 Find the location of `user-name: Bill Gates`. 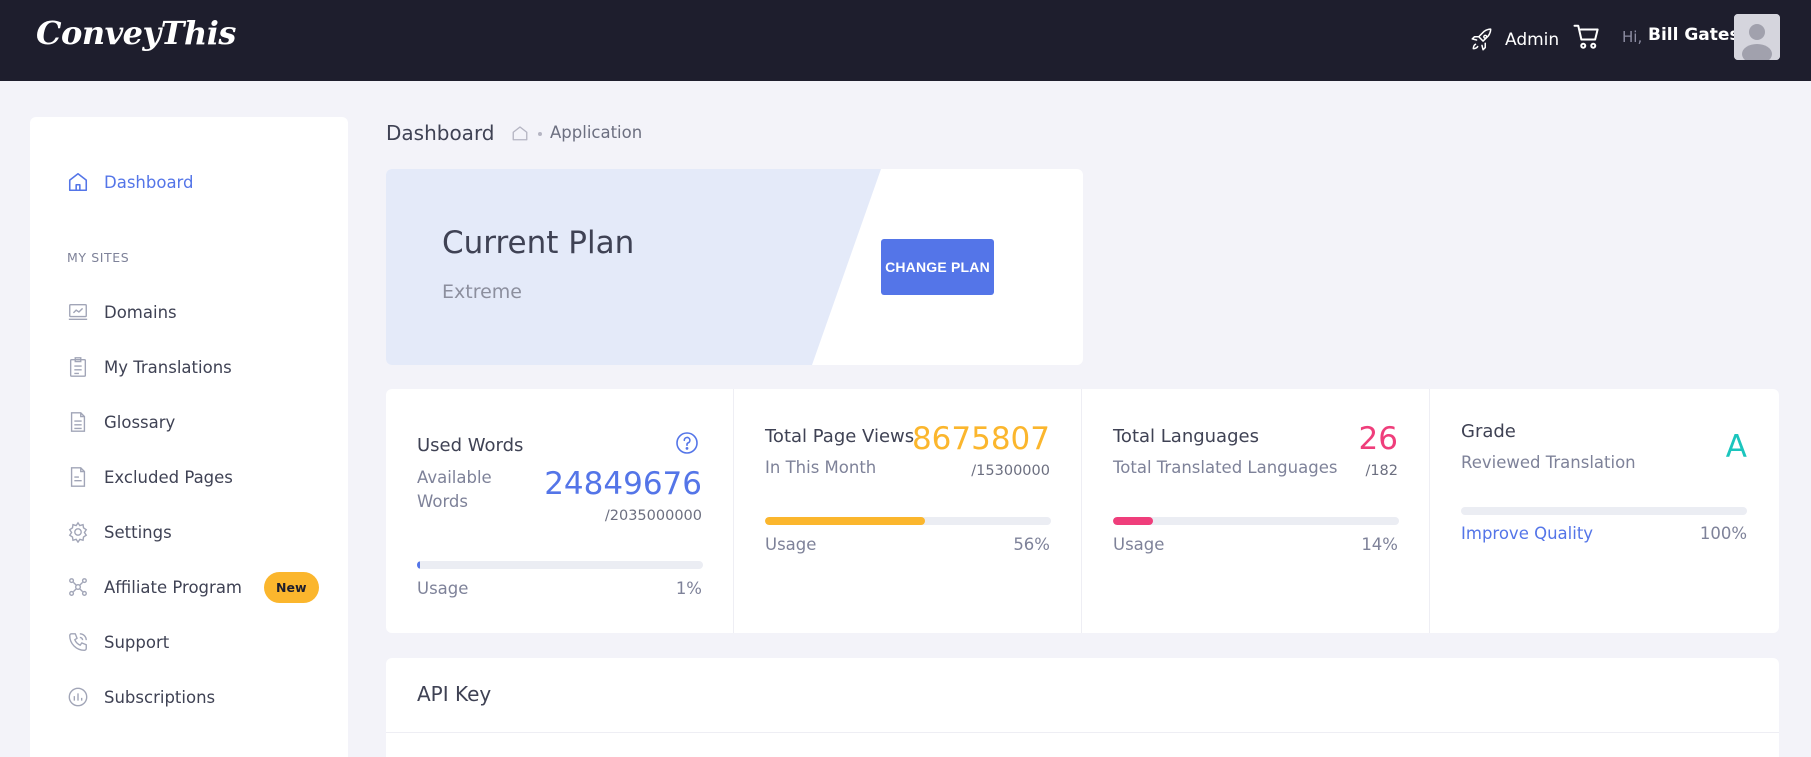

user-name: Bill Gates is located at coordinates (1694, 35).